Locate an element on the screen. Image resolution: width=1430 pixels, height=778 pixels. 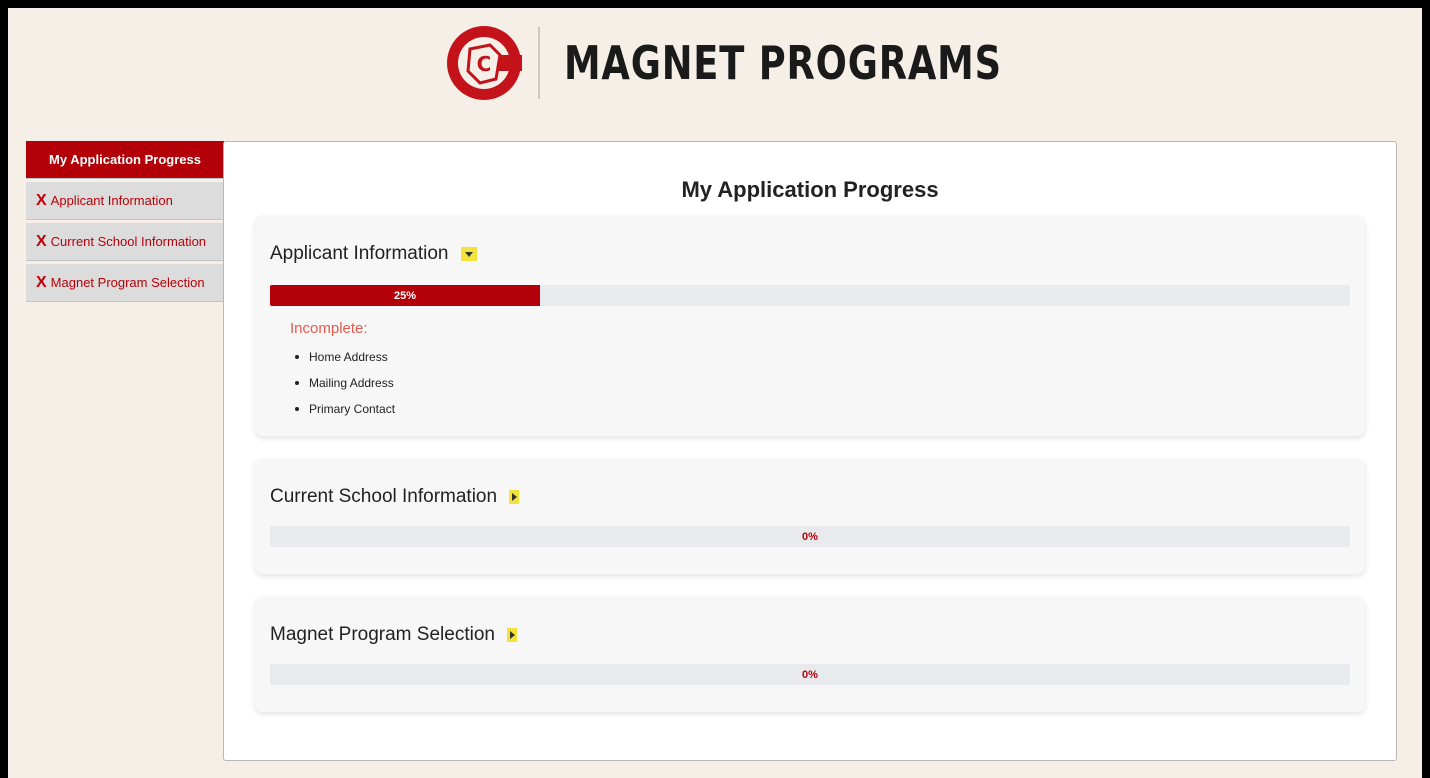
sidebar-item-current-school-information: X Current School Information is located at coordinates (125, 242).